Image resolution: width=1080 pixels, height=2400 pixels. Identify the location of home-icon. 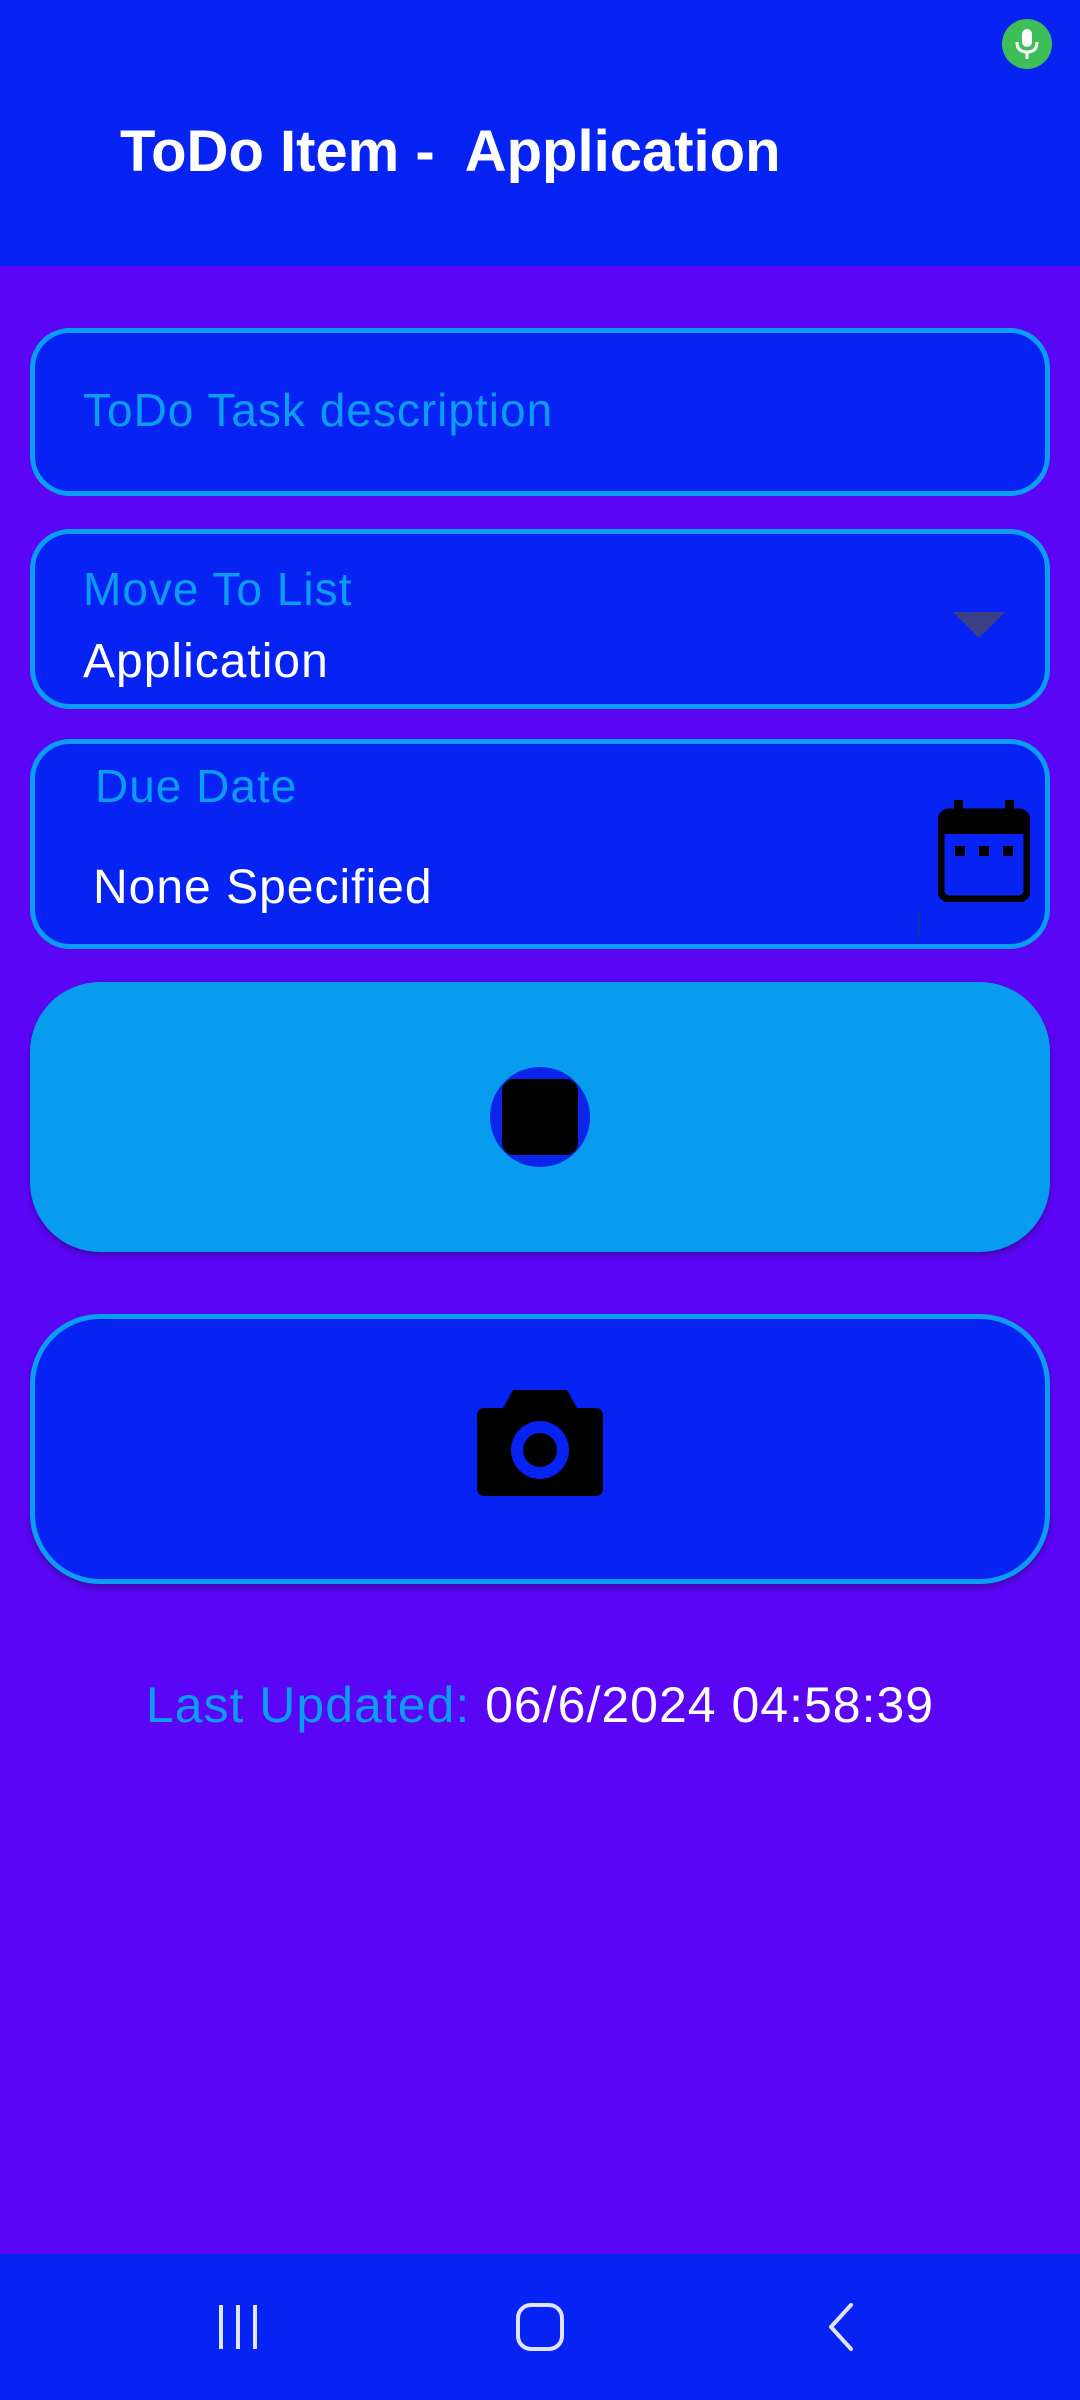
(540, 2327).